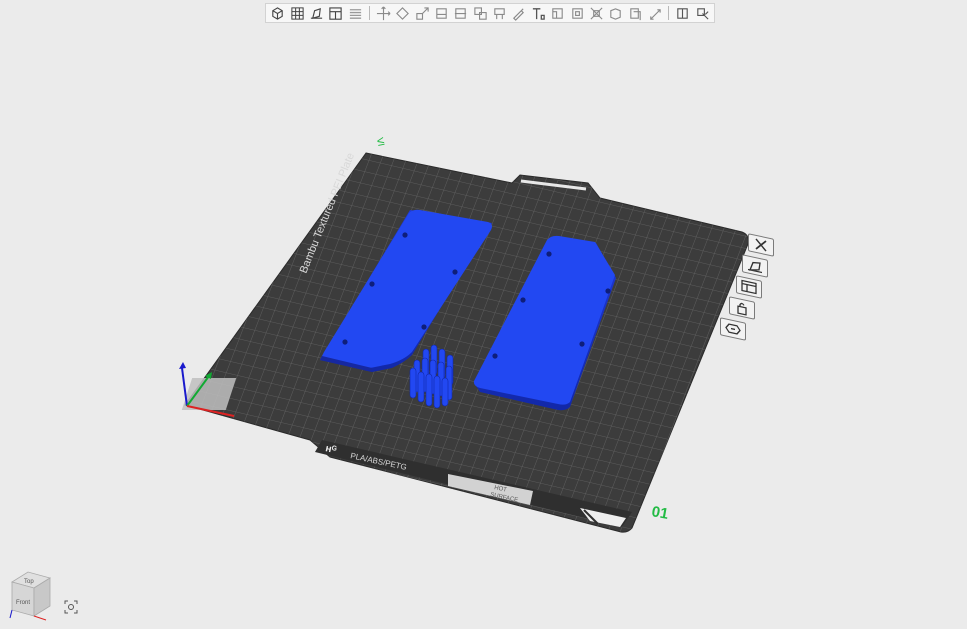 The image size is (967, 629). I want to click on plate-number: 01, so click(659, 513).